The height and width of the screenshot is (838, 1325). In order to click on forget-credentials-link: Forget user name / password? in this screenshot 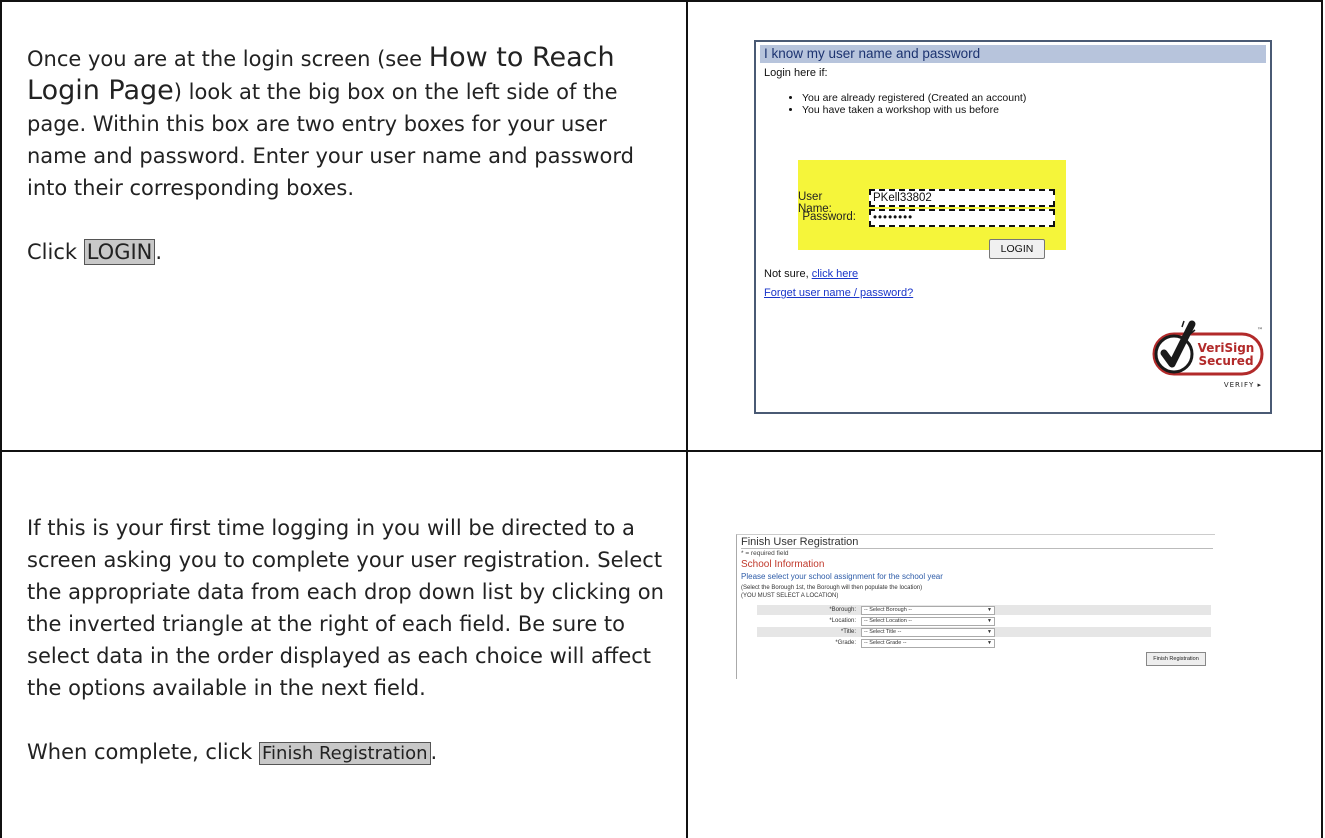, I will do `click(838, 293)`.